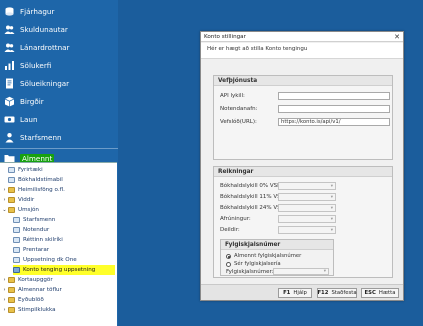 This screenshot has height=326, width=423. Describe the element at coordinates (334, 96) in the screenshot. I see `api-key-field` at that location.